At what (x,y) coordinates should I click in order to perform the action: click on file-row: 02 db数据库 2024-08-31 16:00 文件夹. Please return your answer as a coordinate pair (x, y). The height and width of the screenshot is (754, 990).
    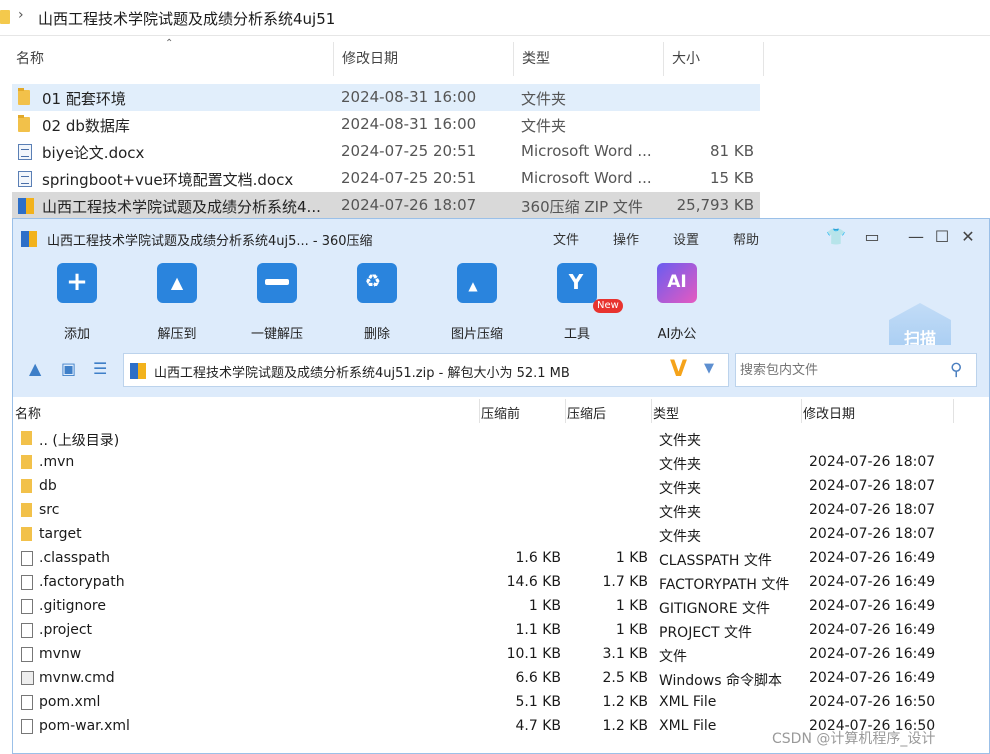
    Looking at the image, I should click on (386, 124).